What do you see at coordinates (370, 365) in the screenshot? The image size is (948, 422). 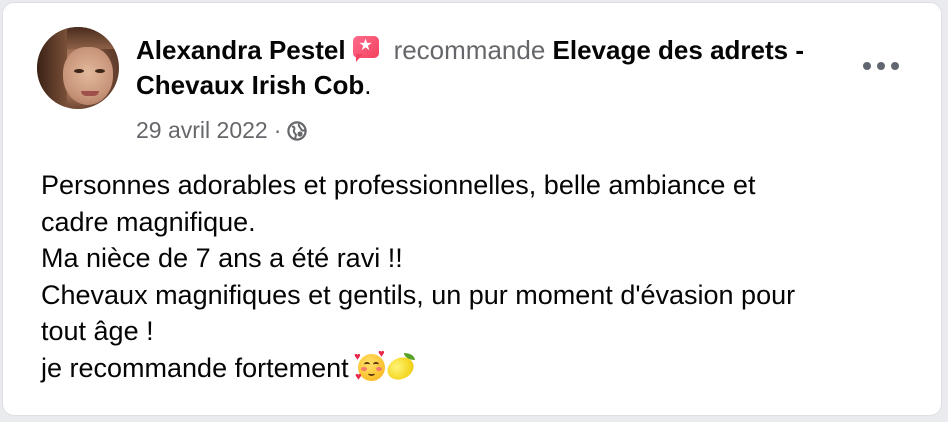 I see `smiling-face-with-hearts-icon: ♥ ♥ ♥` at bounding box center [370, 365].